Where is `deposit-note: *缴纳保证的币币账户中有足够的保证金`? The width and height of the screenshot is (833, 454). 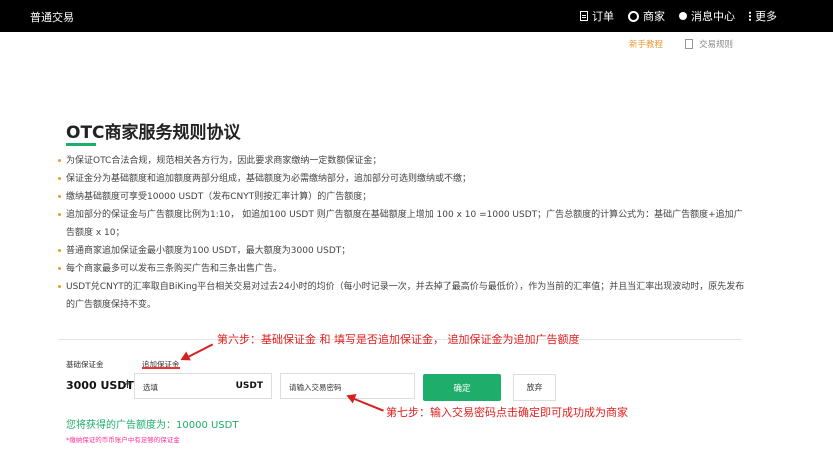
deposit-note: *缴纳保证的币币账户中有足够的保证金 is located at coordinates (123, 440).